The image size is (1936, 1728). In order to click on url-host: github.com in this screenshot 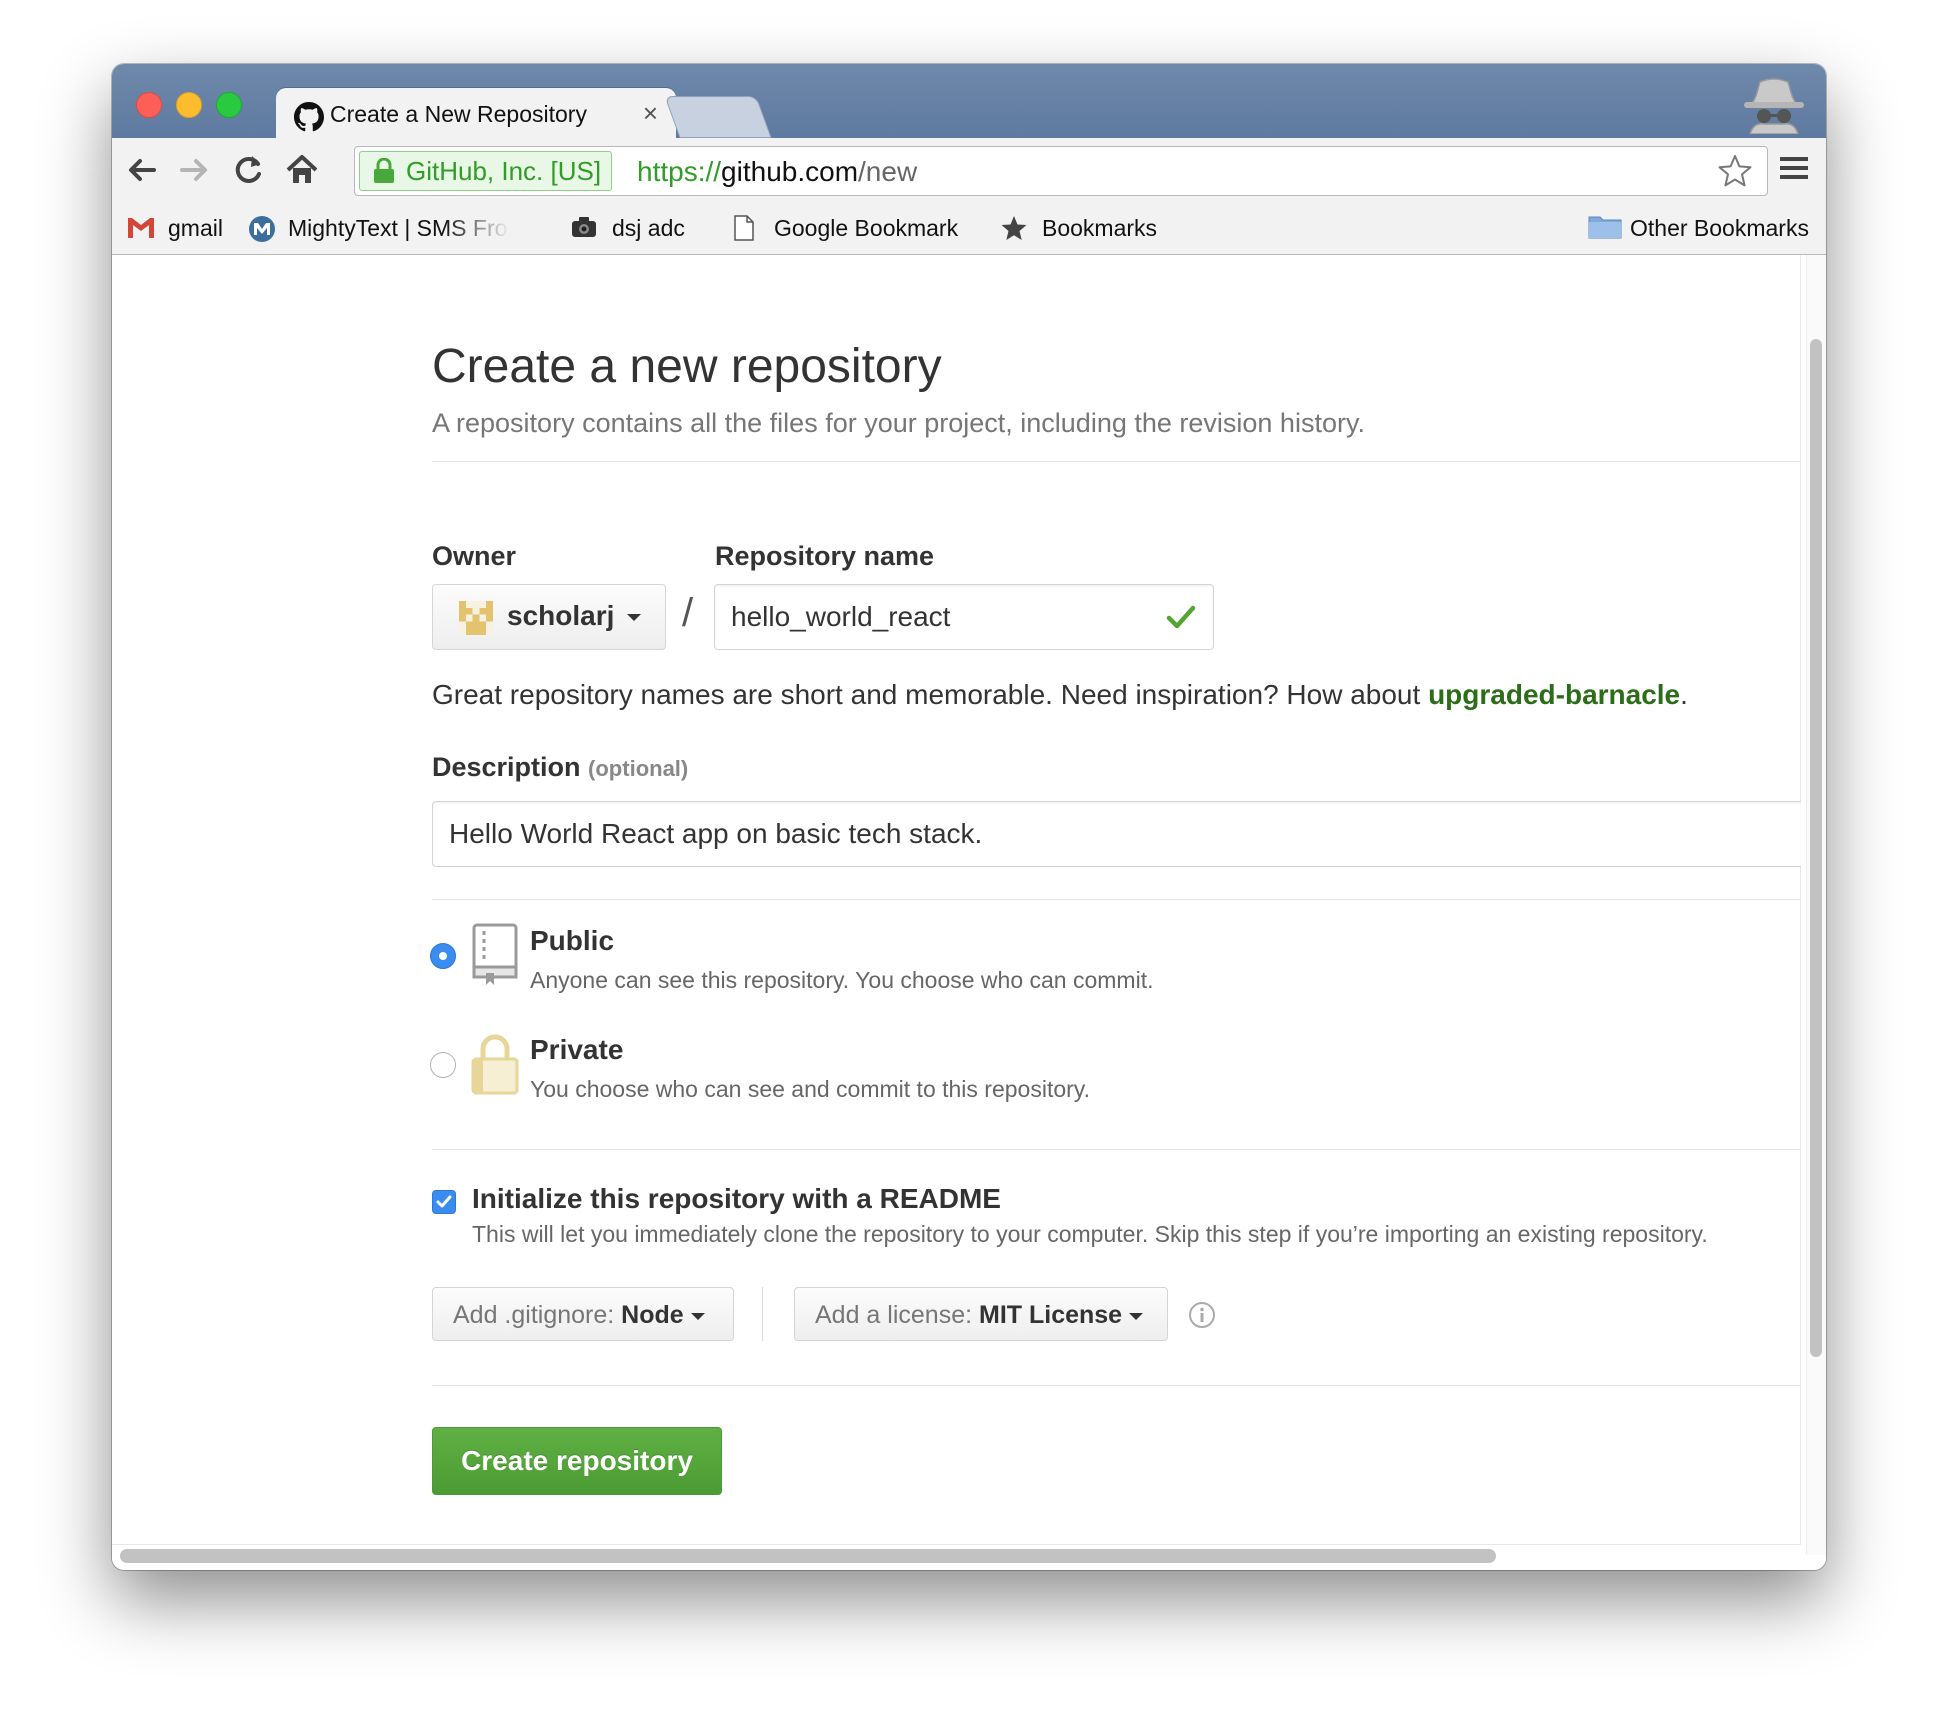, I will do `click(790, 171)`.